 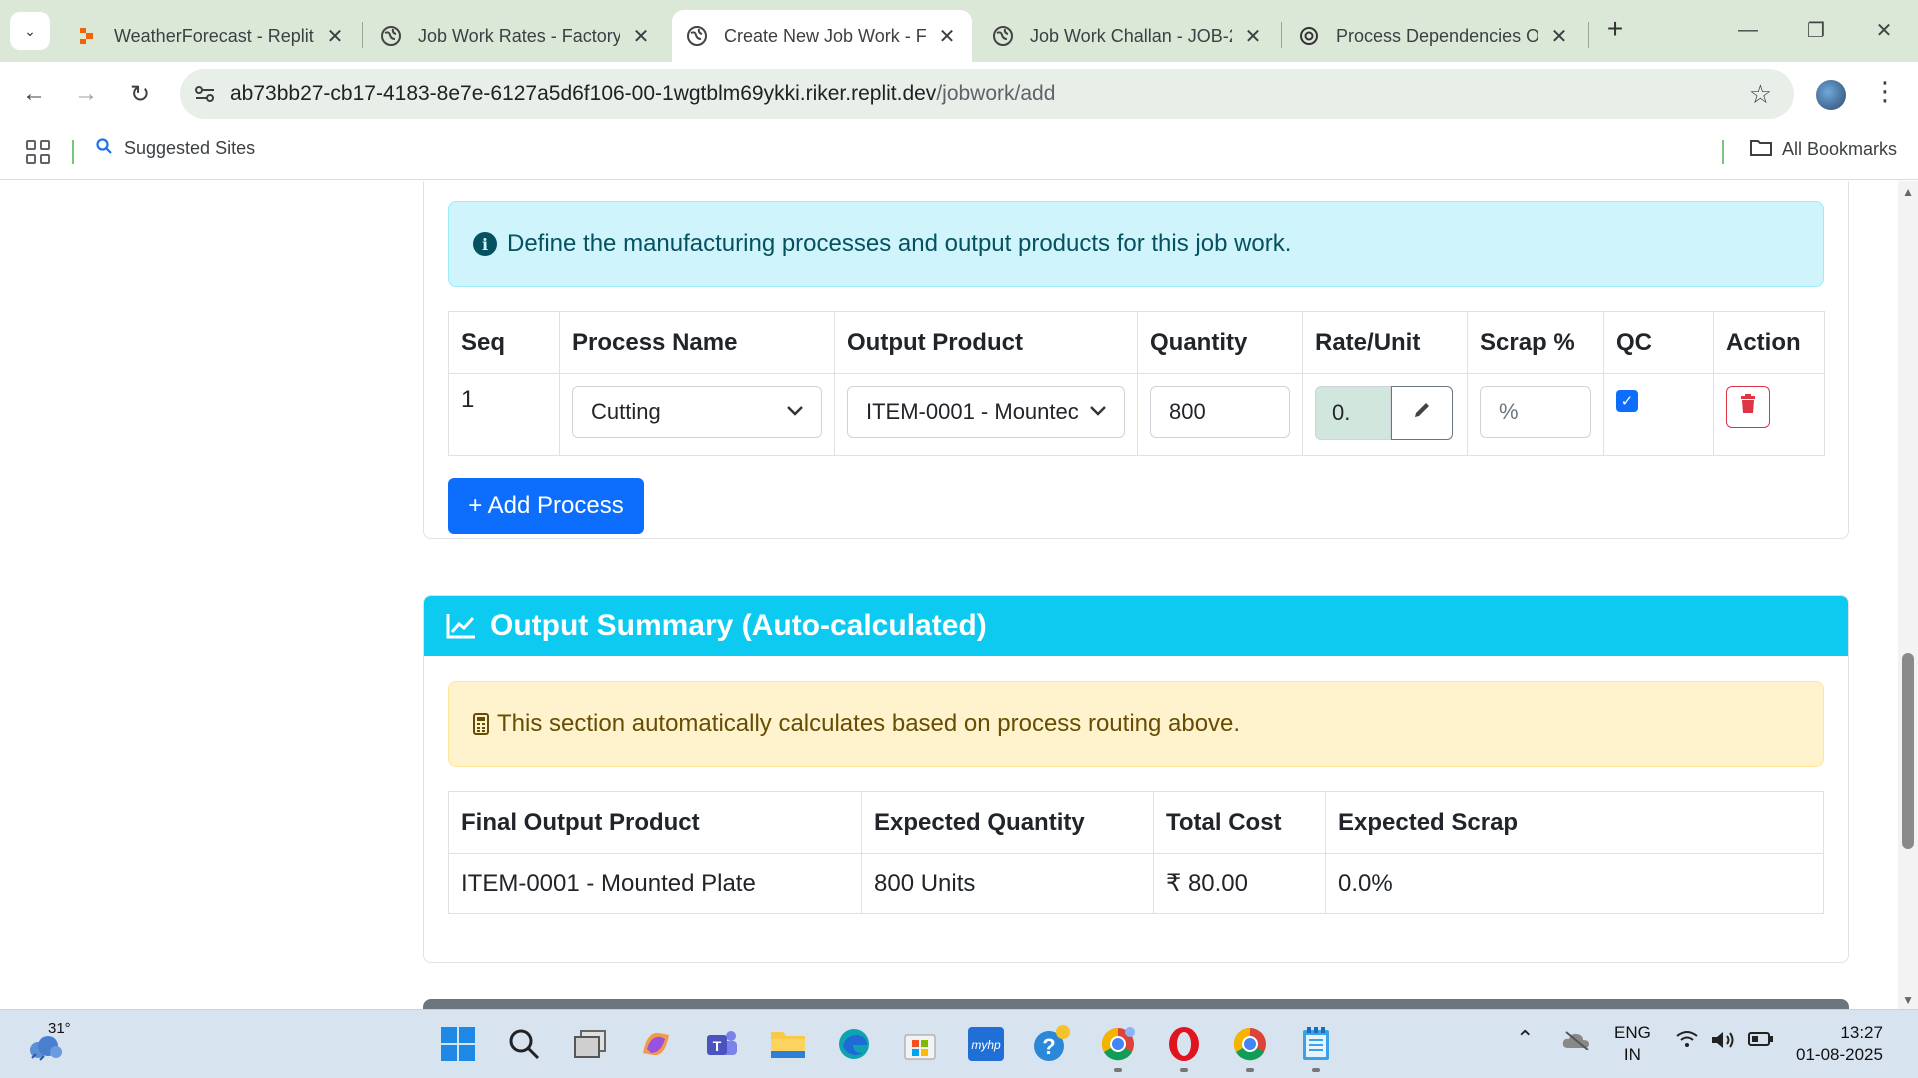 I want to click on quantity-input: 800, so click(x=1220, y=412).